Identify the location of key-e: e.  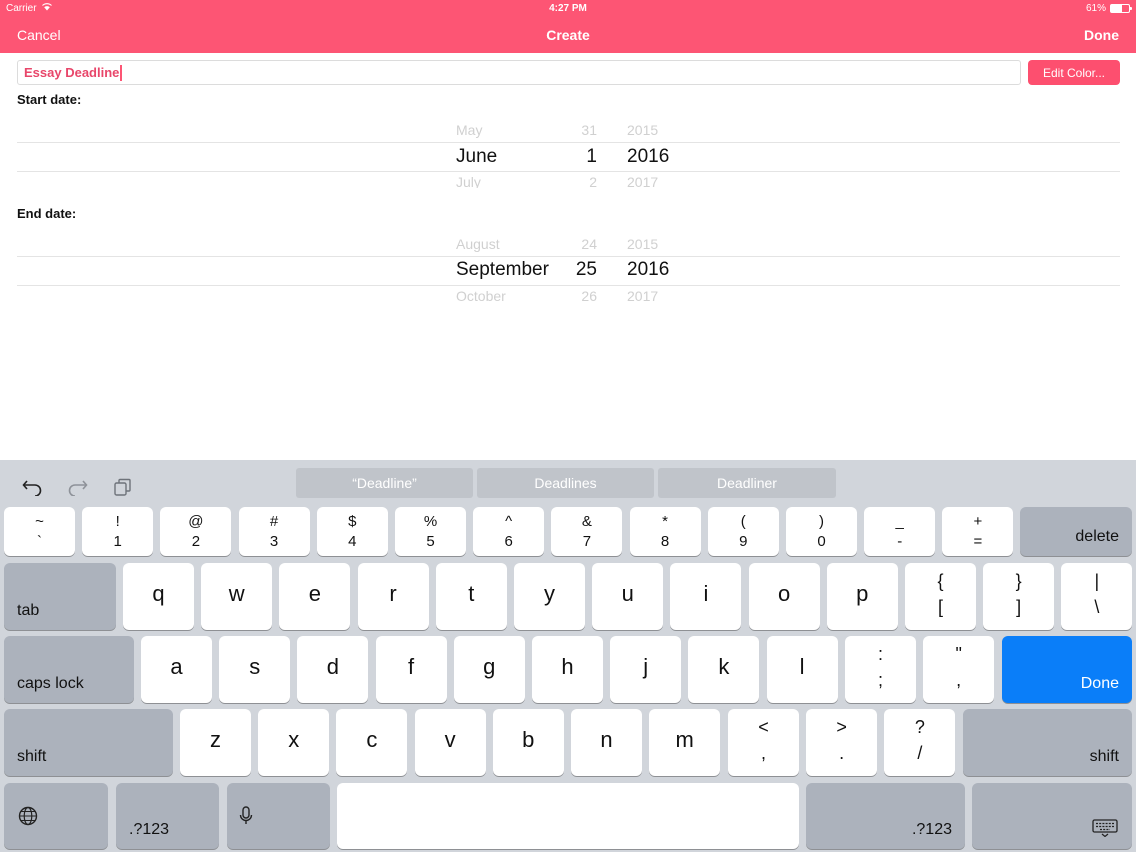
(315, 596).